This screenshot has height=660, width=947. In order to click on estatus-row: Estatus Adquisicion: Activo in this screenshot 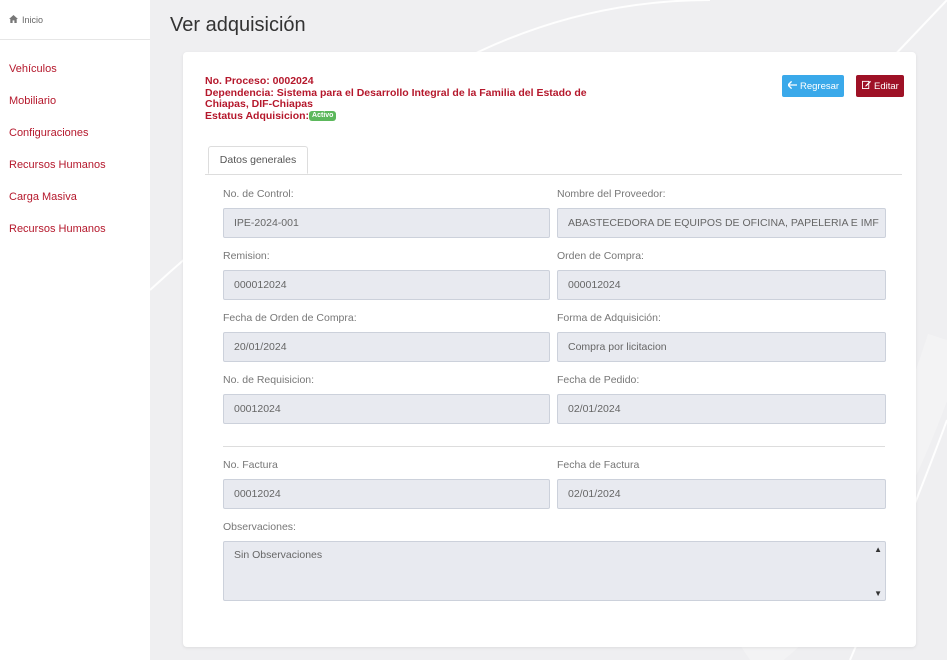, I will do `click(415, 116)`.